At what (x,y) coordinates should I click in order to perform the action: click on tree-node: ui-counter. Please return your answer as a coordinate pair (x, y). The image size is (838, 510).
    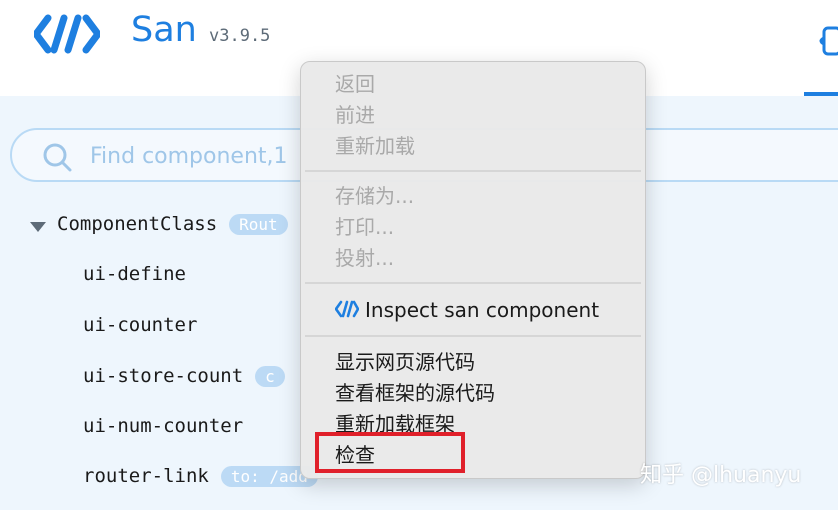
    Looking at the image, I should click on (140, 325).